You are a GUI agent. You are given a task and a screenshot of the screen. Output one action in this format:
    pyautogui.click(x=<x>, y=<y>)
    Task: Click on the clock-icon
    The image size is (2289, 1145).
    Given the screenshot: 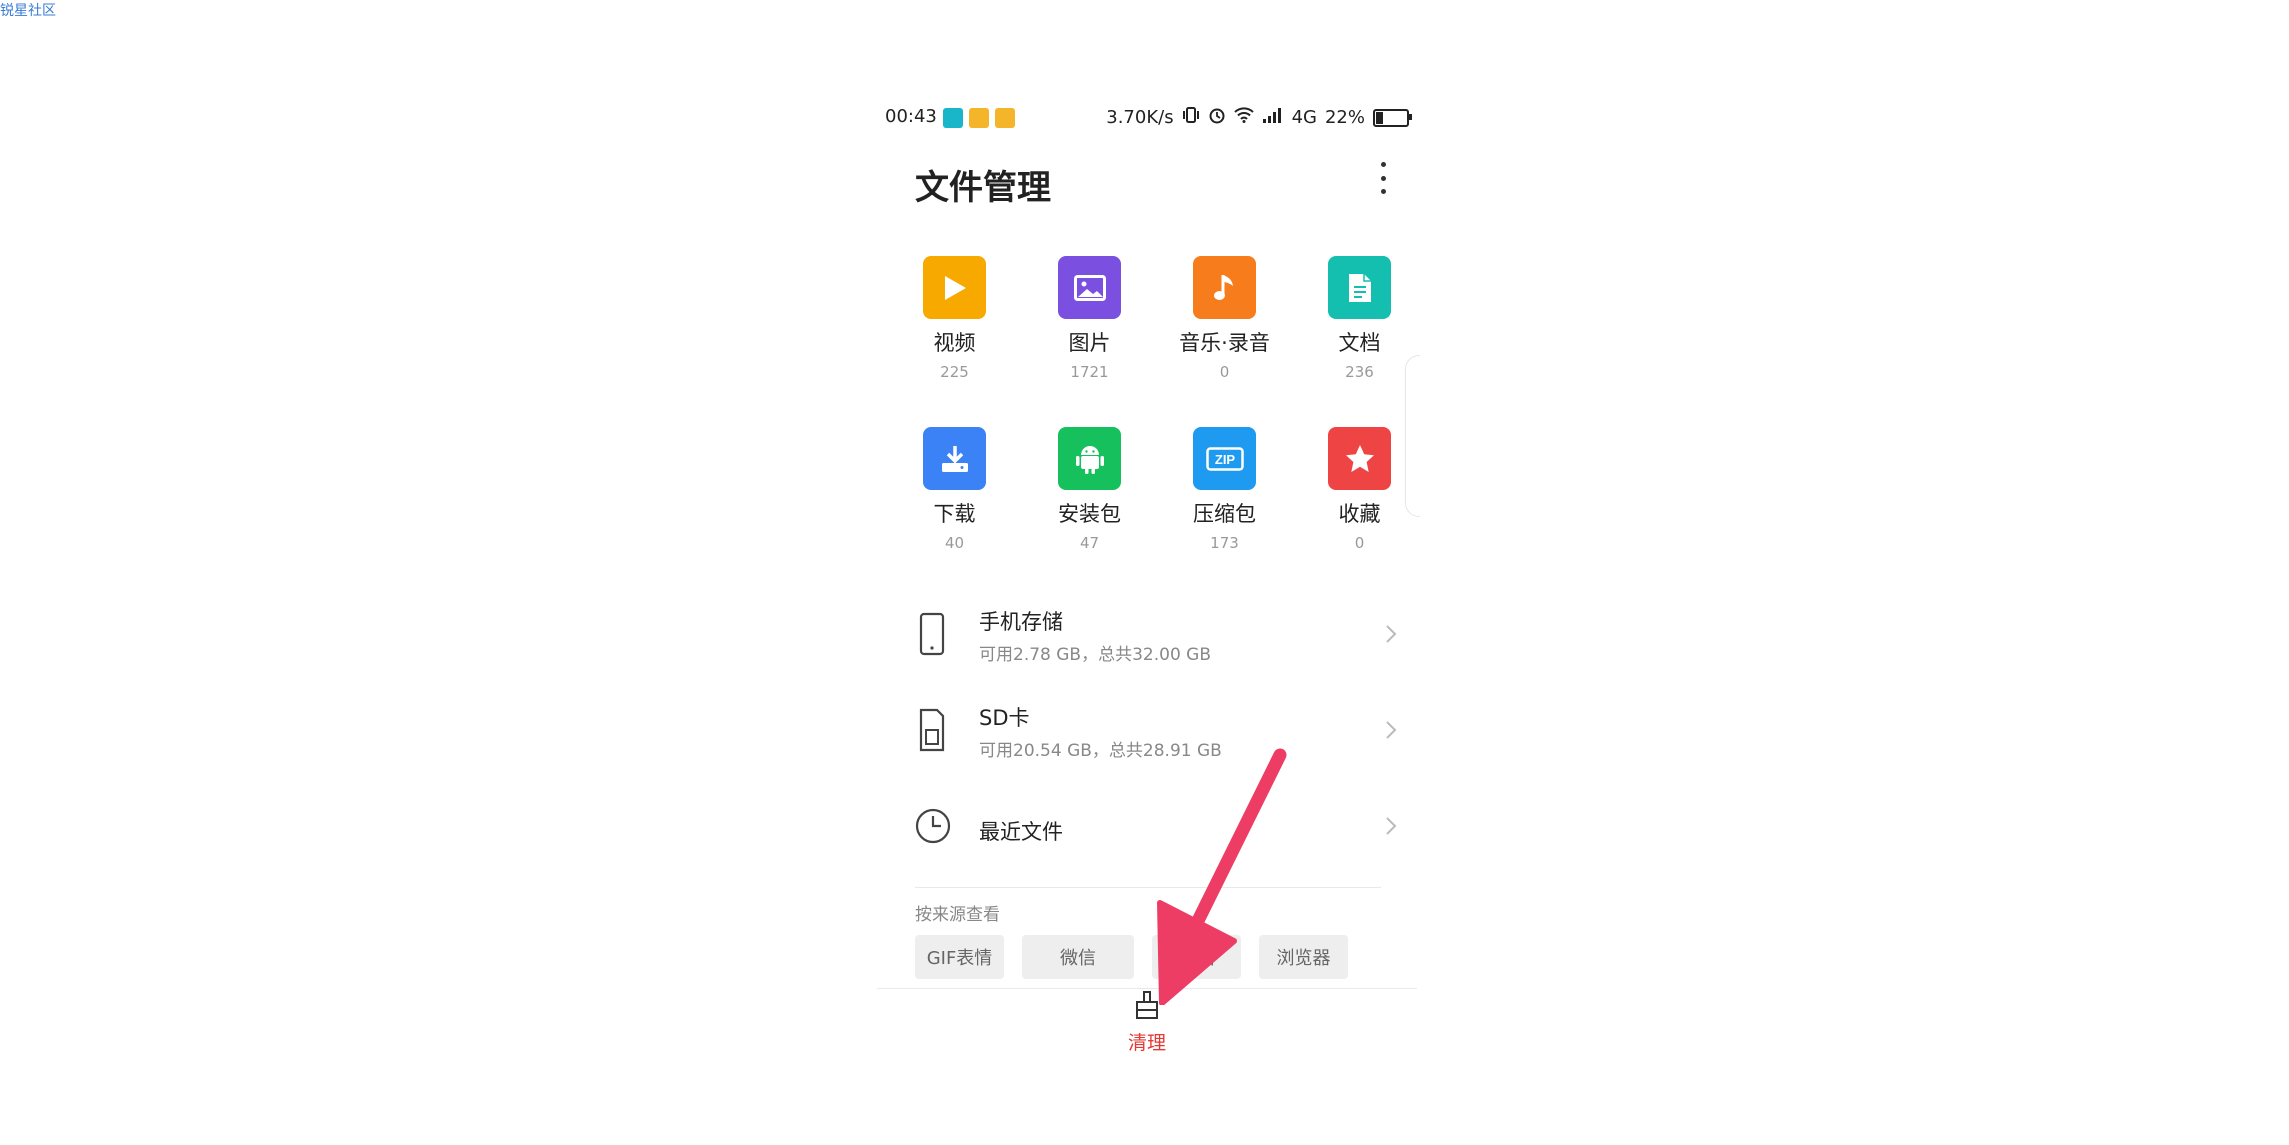 What is the action you would take?
    pyautogui.click(x=933, y=826)
    